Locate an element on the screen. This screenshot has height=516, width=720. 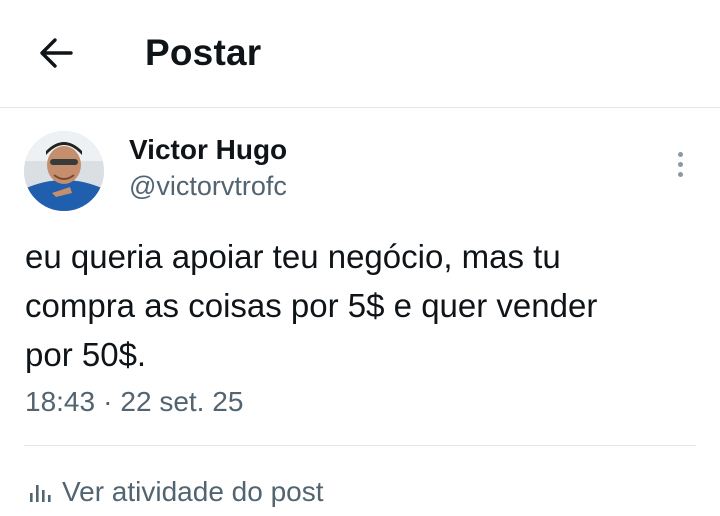
divider is located at coordinates (360, 445).